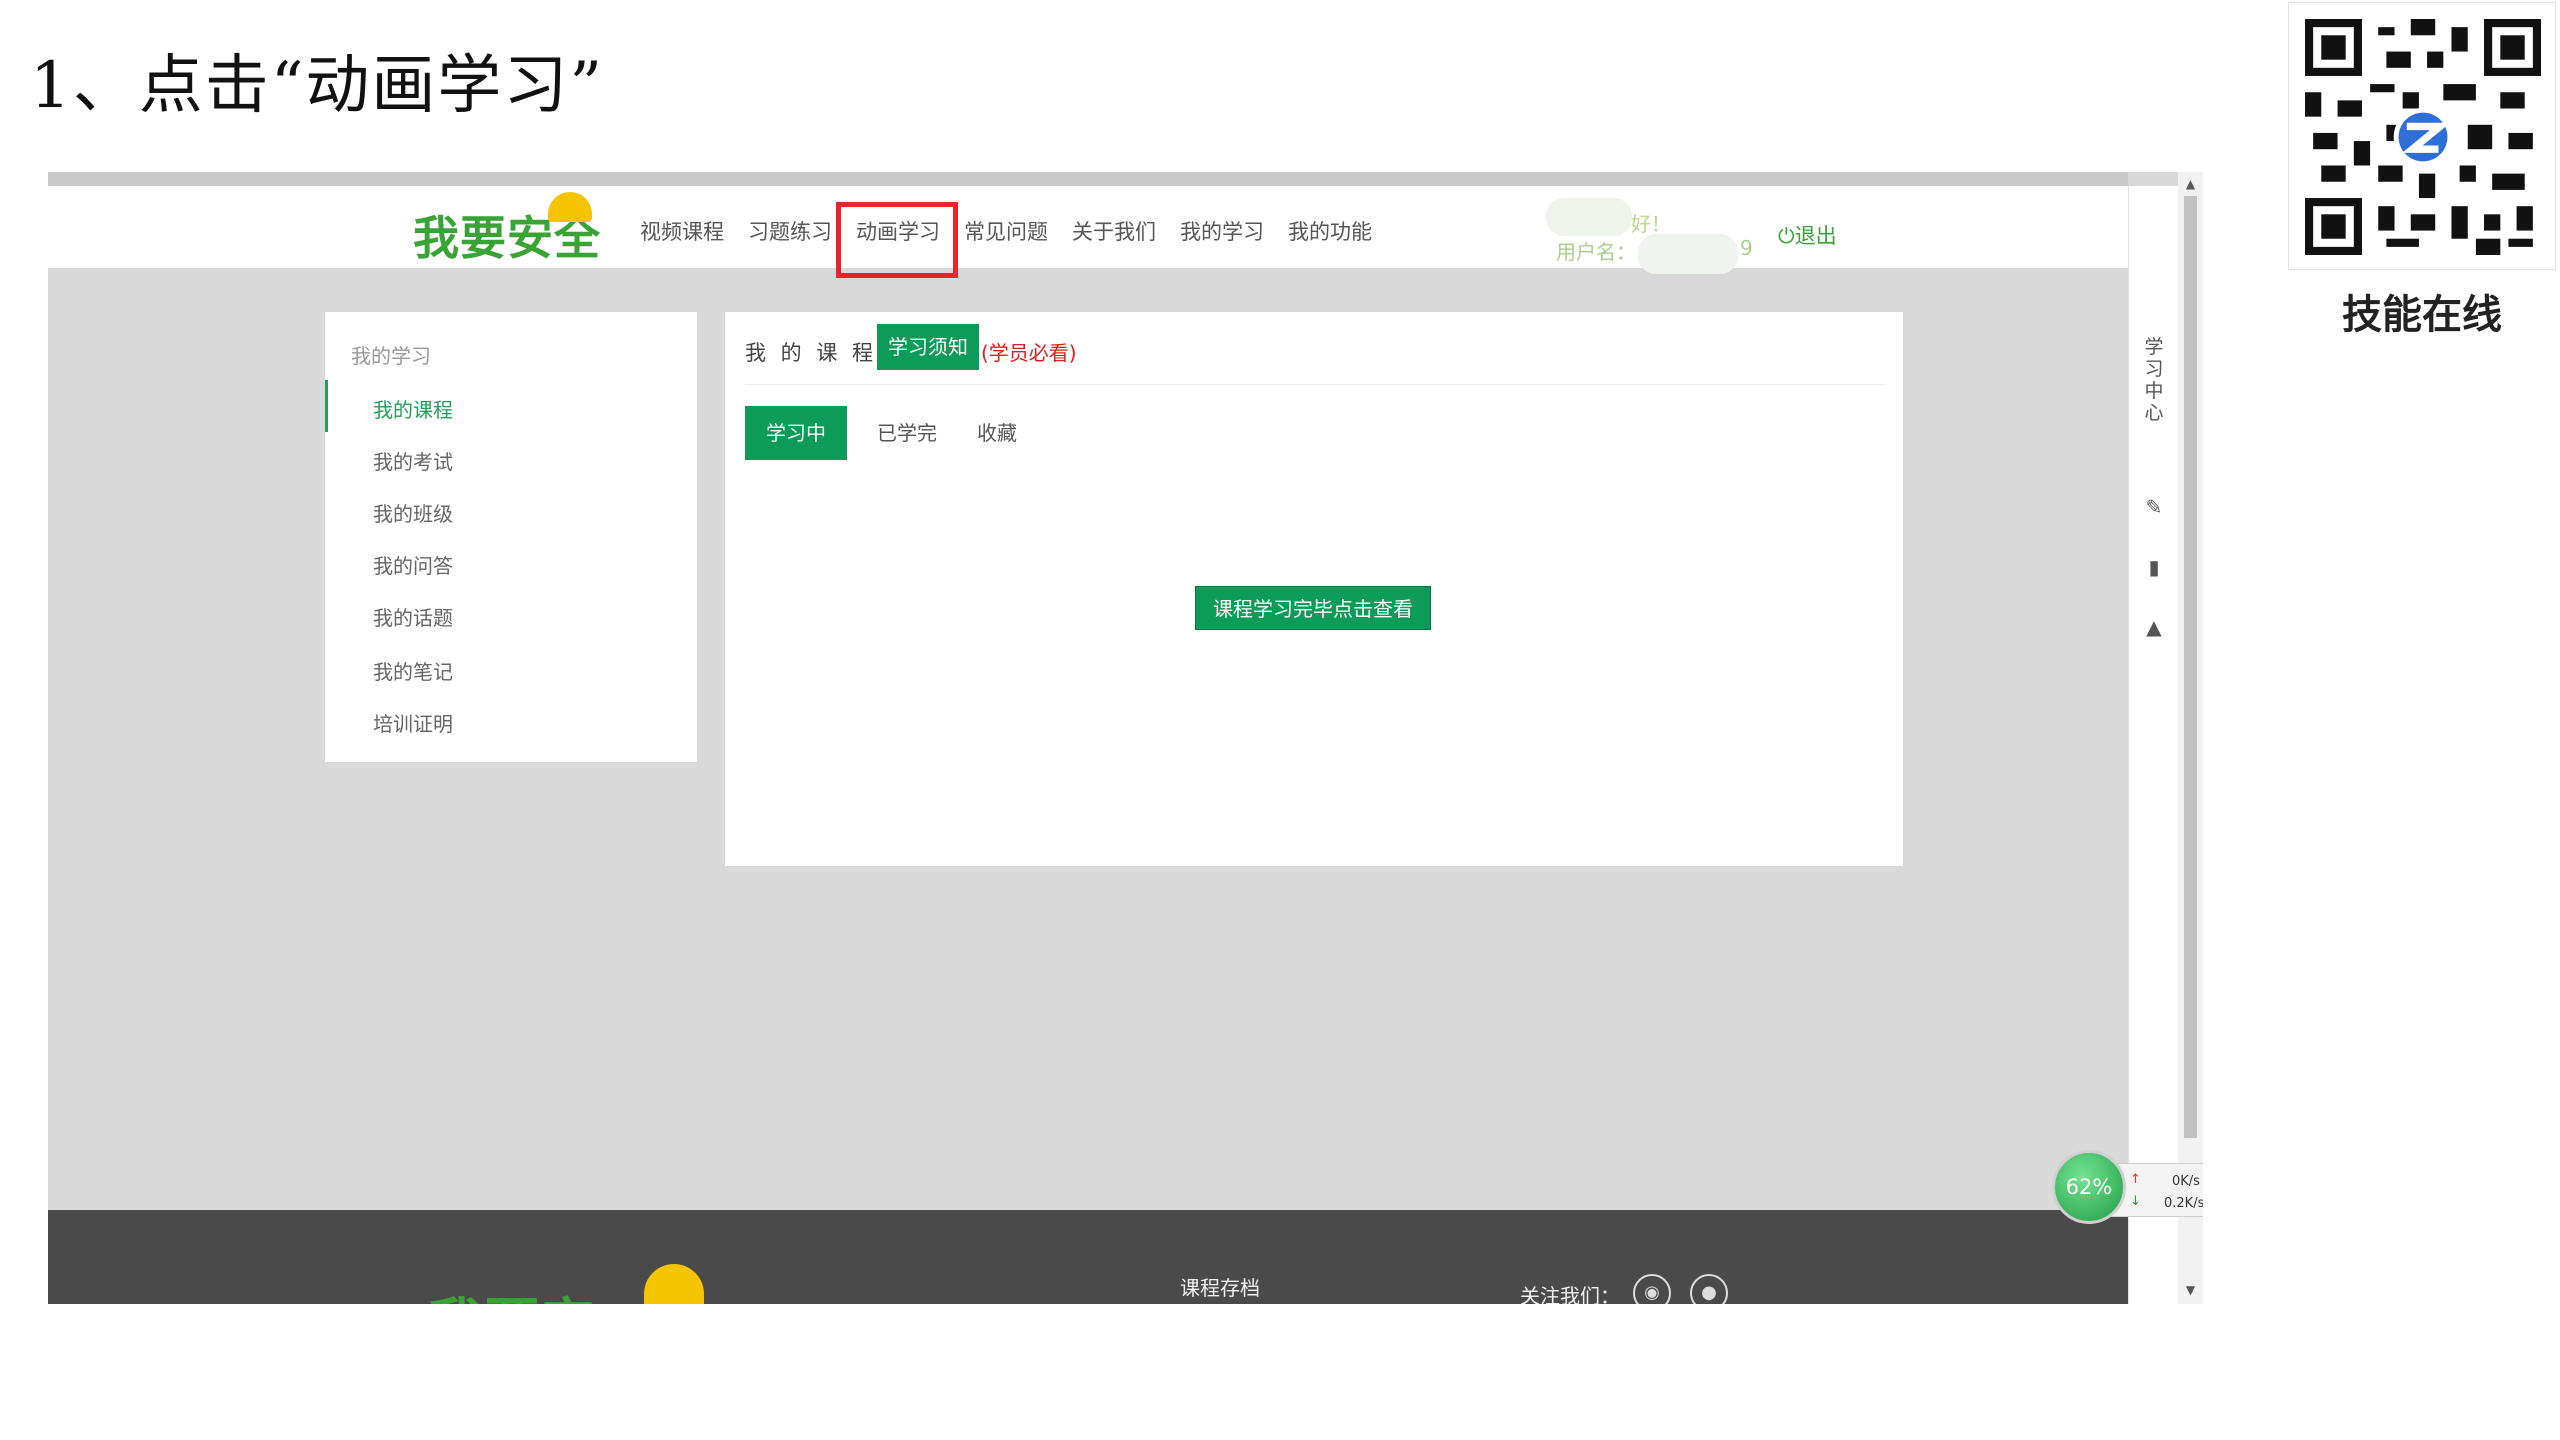 Image resolution: width=2560 pixels, height=1440 pixels. Describe the element at coordinates (413, 564) in the screenshot. I see `sidebar-item-my-qa: 我的问答` at that location.